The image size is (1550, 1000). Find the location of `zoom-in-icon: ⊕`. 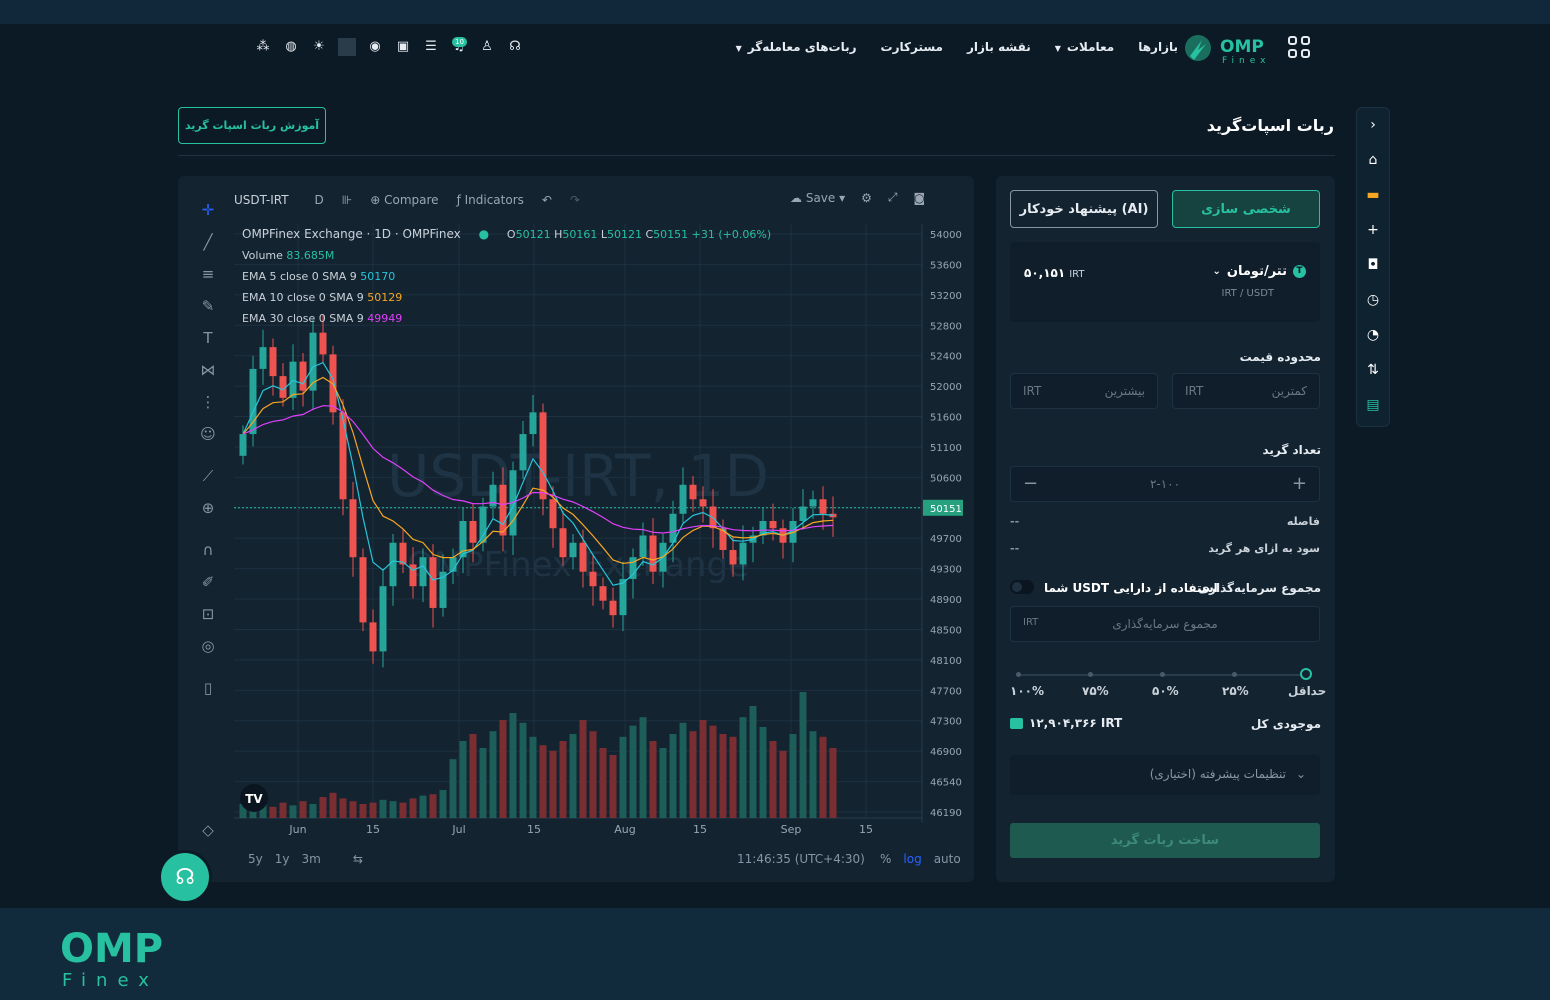

zoom-in-icon: ⊕ is located at coordinates (208, 508).